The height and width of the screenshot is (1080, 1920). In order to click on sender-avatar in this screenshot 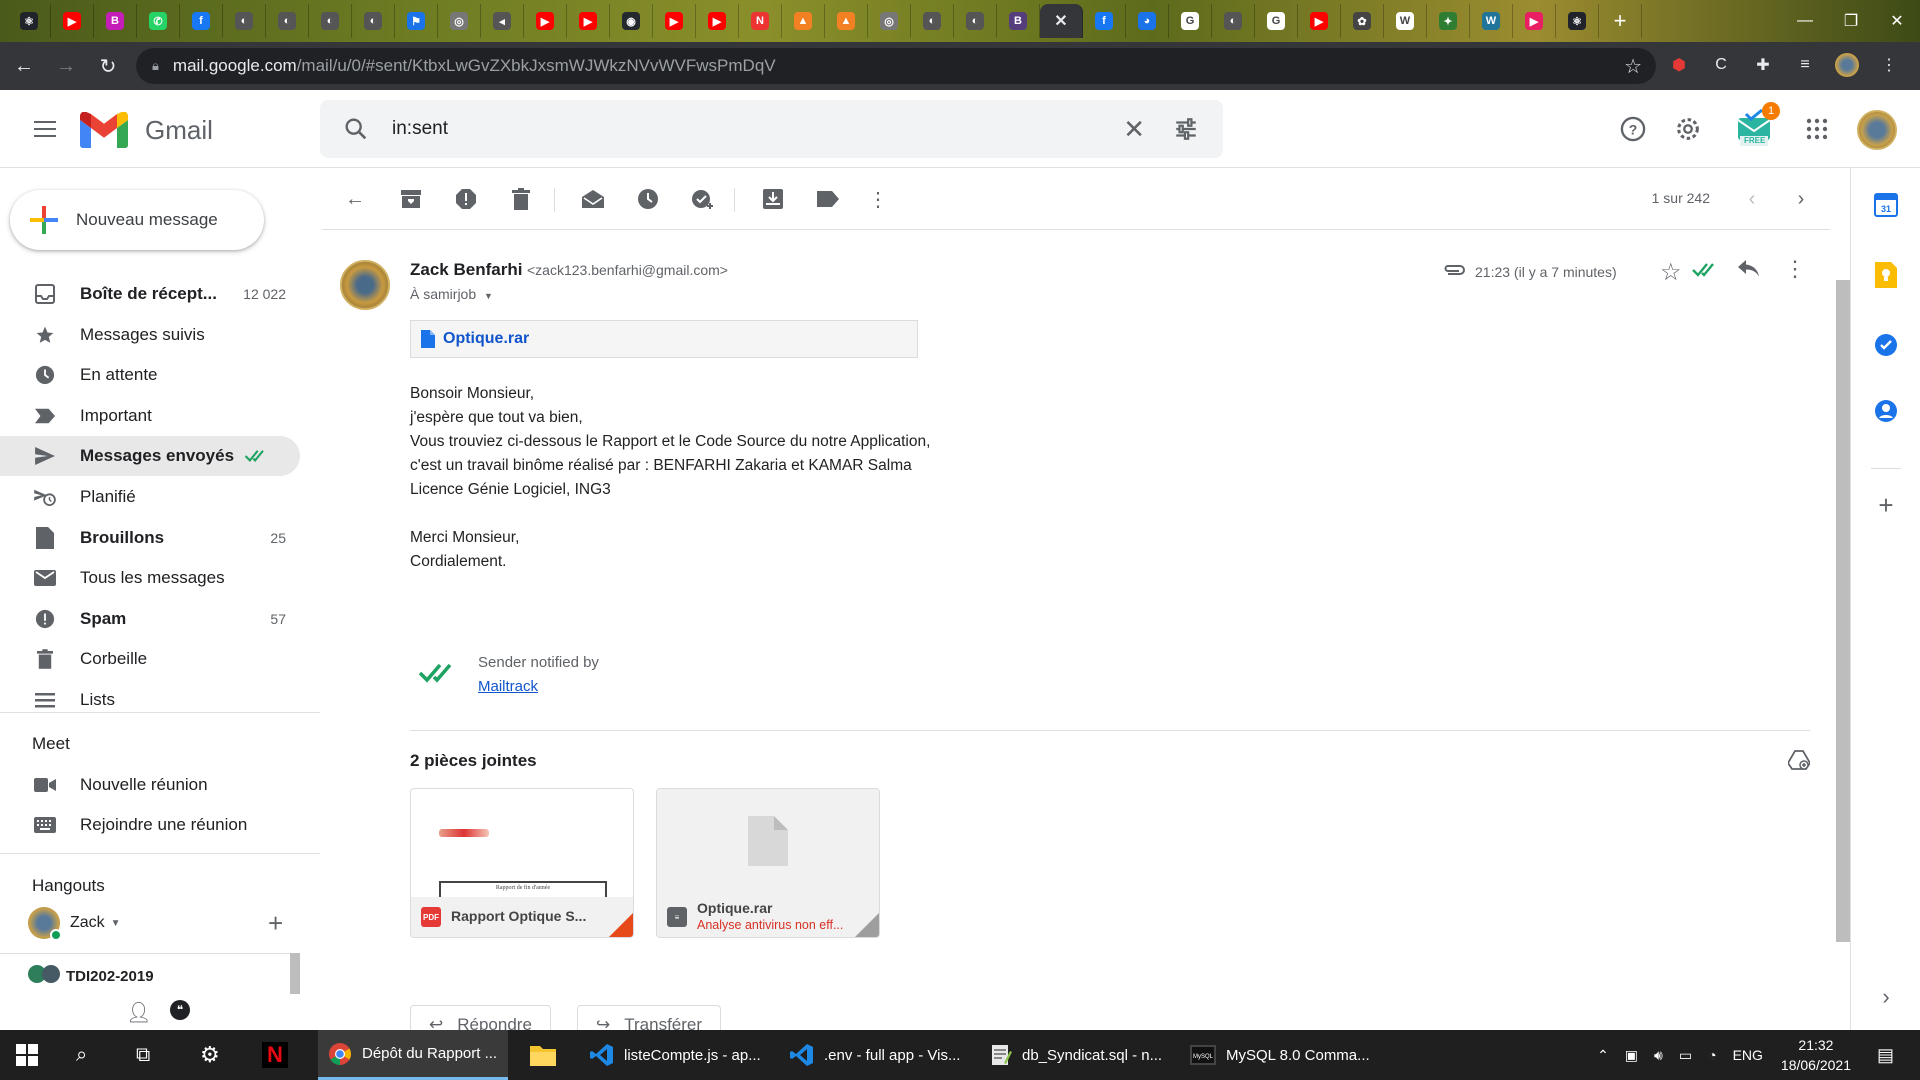, I will do `click(365, 285)`.